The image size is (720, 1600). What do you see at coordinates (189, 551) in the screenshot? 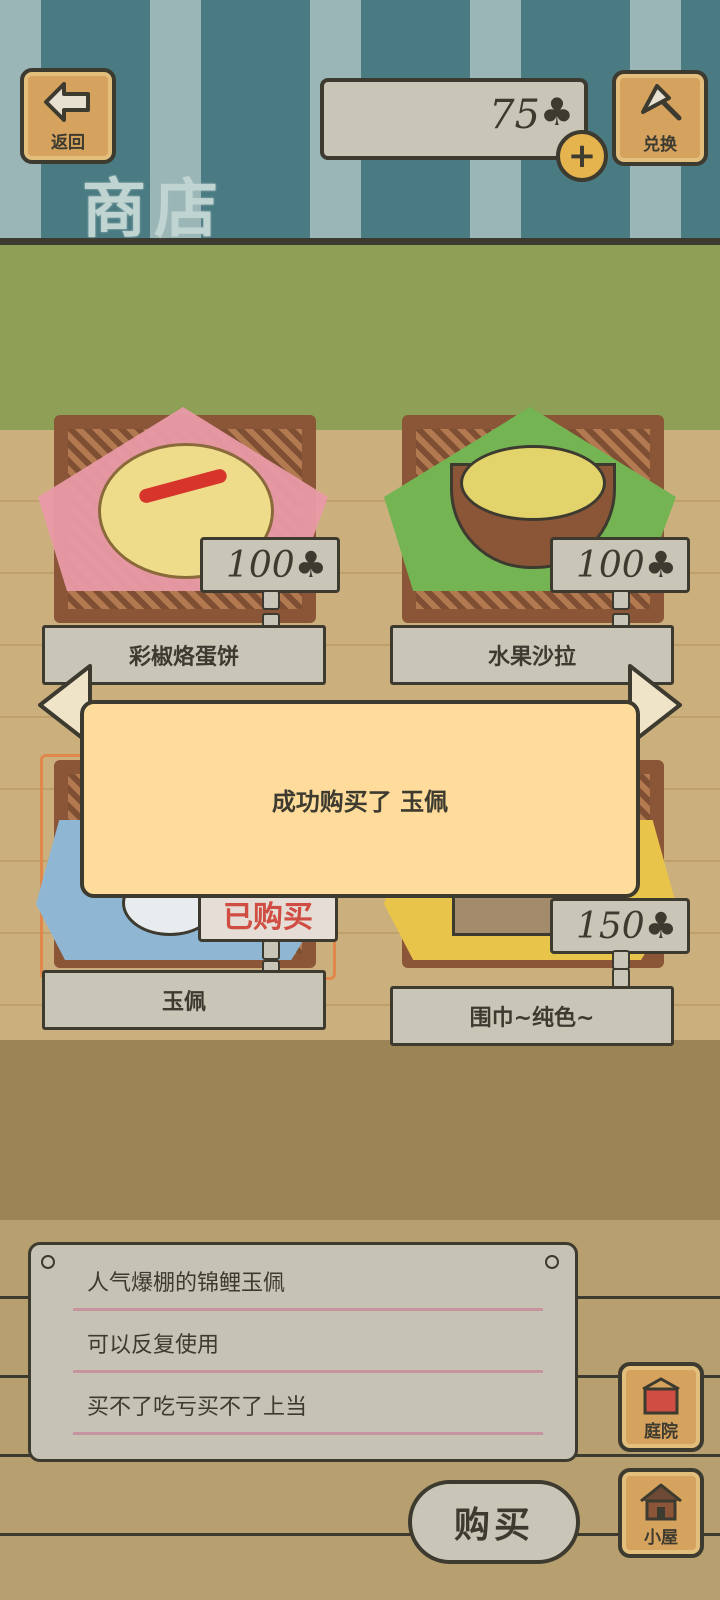
I see `item-card: 100 ♣ 彩椒烙蛋饼` at bounding box center [189, 551].